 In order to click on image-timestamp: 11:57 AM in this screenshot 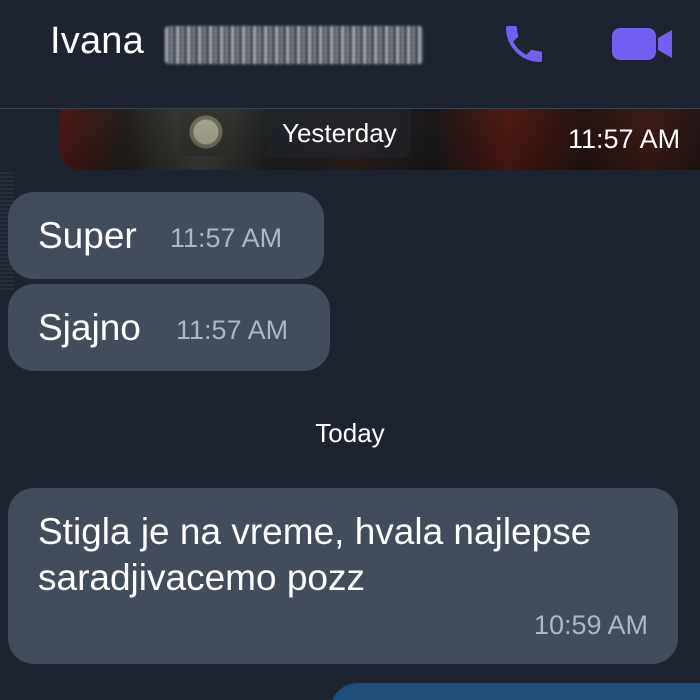, I will do `click(624, 139)`.